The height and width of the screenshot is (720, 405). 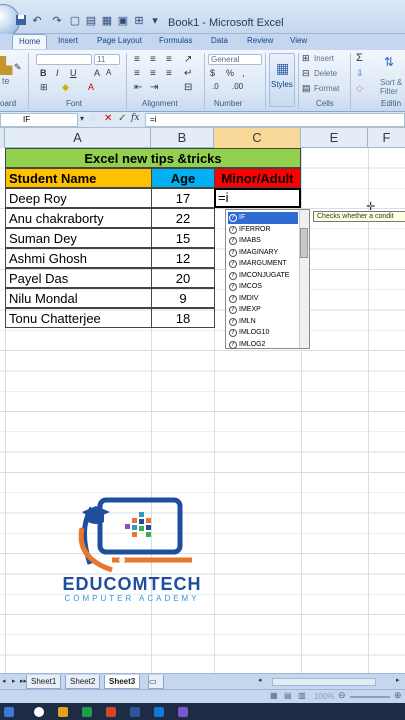 What do you see at coordinates (78, 298) in the screenshot?
I see `table-row-name: Nilu Mondal` at bounding box center [78, 298].